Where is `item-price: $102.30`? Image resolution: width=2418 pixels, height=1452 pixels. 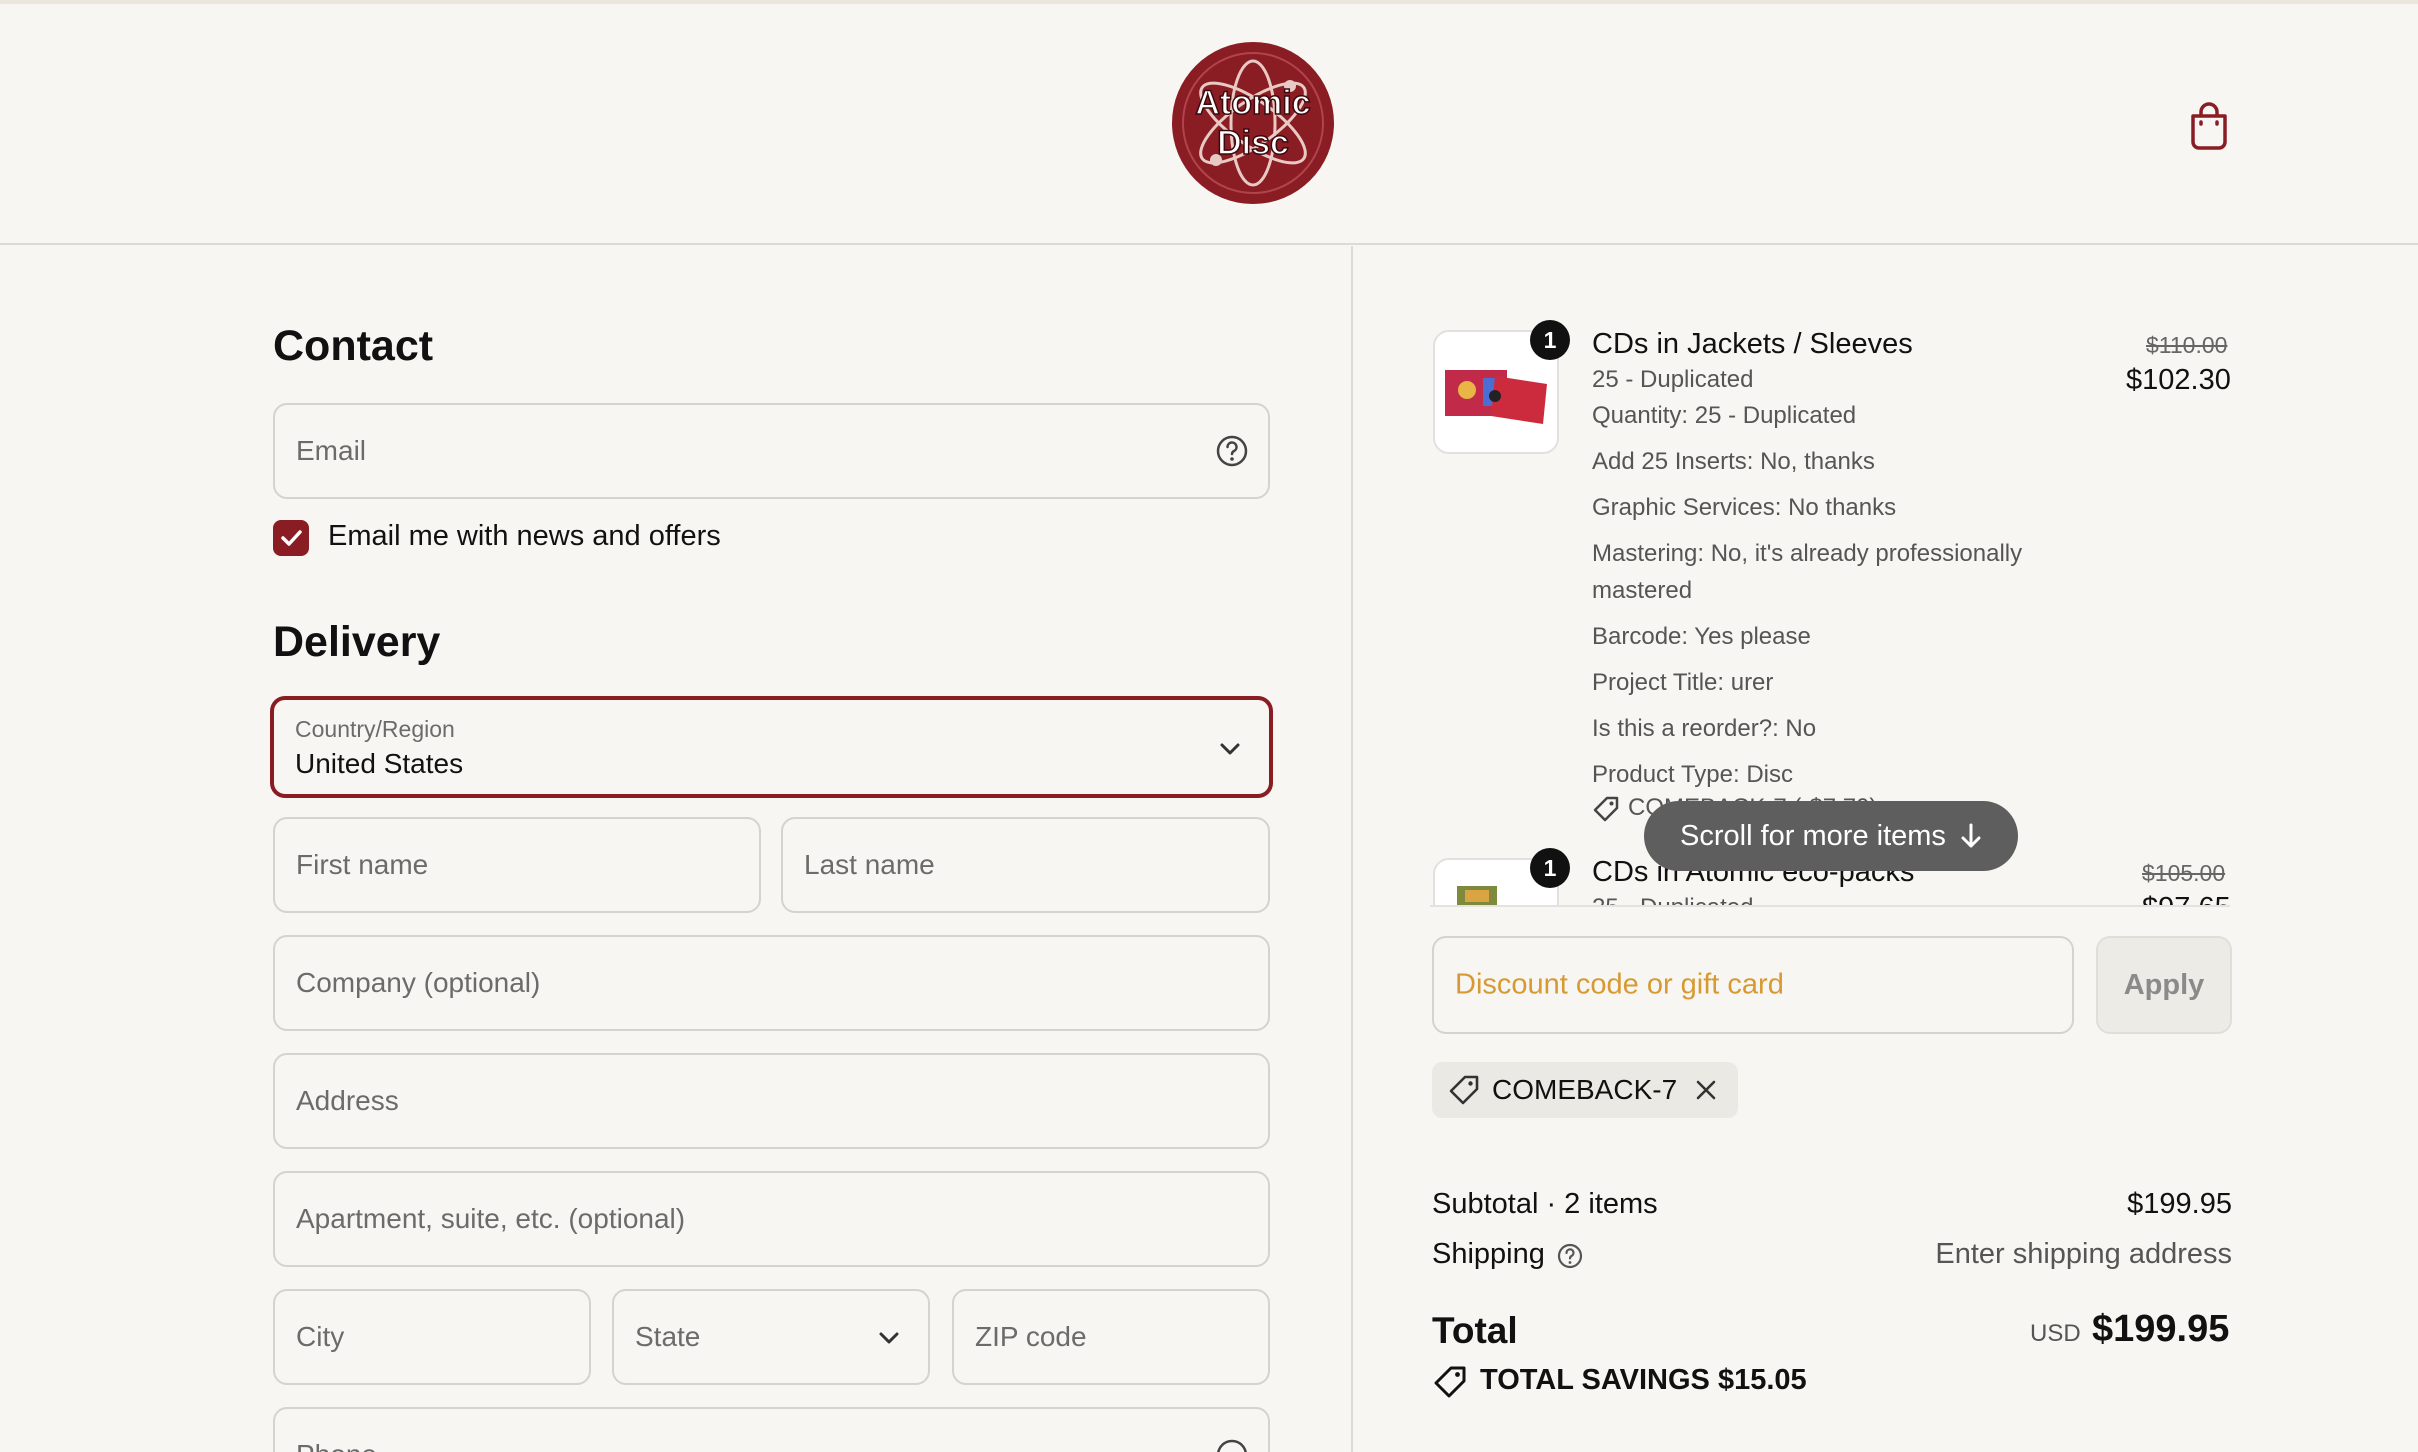 item-price: $102.30 is located at coordinates (2178, 380).